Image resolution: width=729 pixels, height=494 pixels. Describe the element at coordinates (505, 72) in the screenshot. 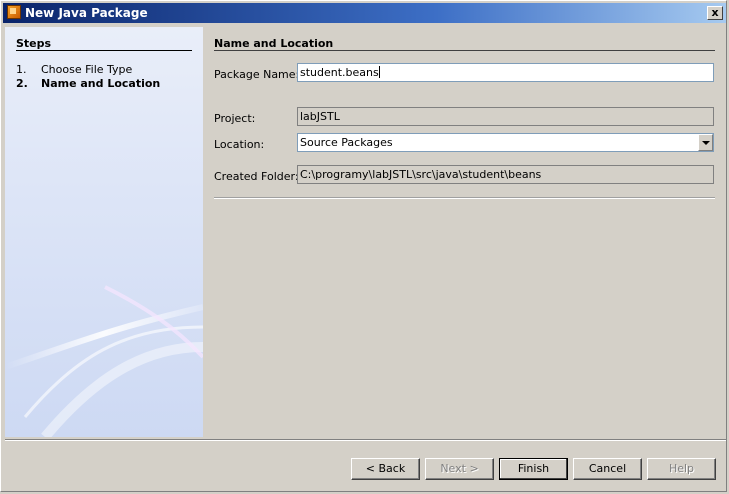

I see `package-name-input: student.beans` at that location.